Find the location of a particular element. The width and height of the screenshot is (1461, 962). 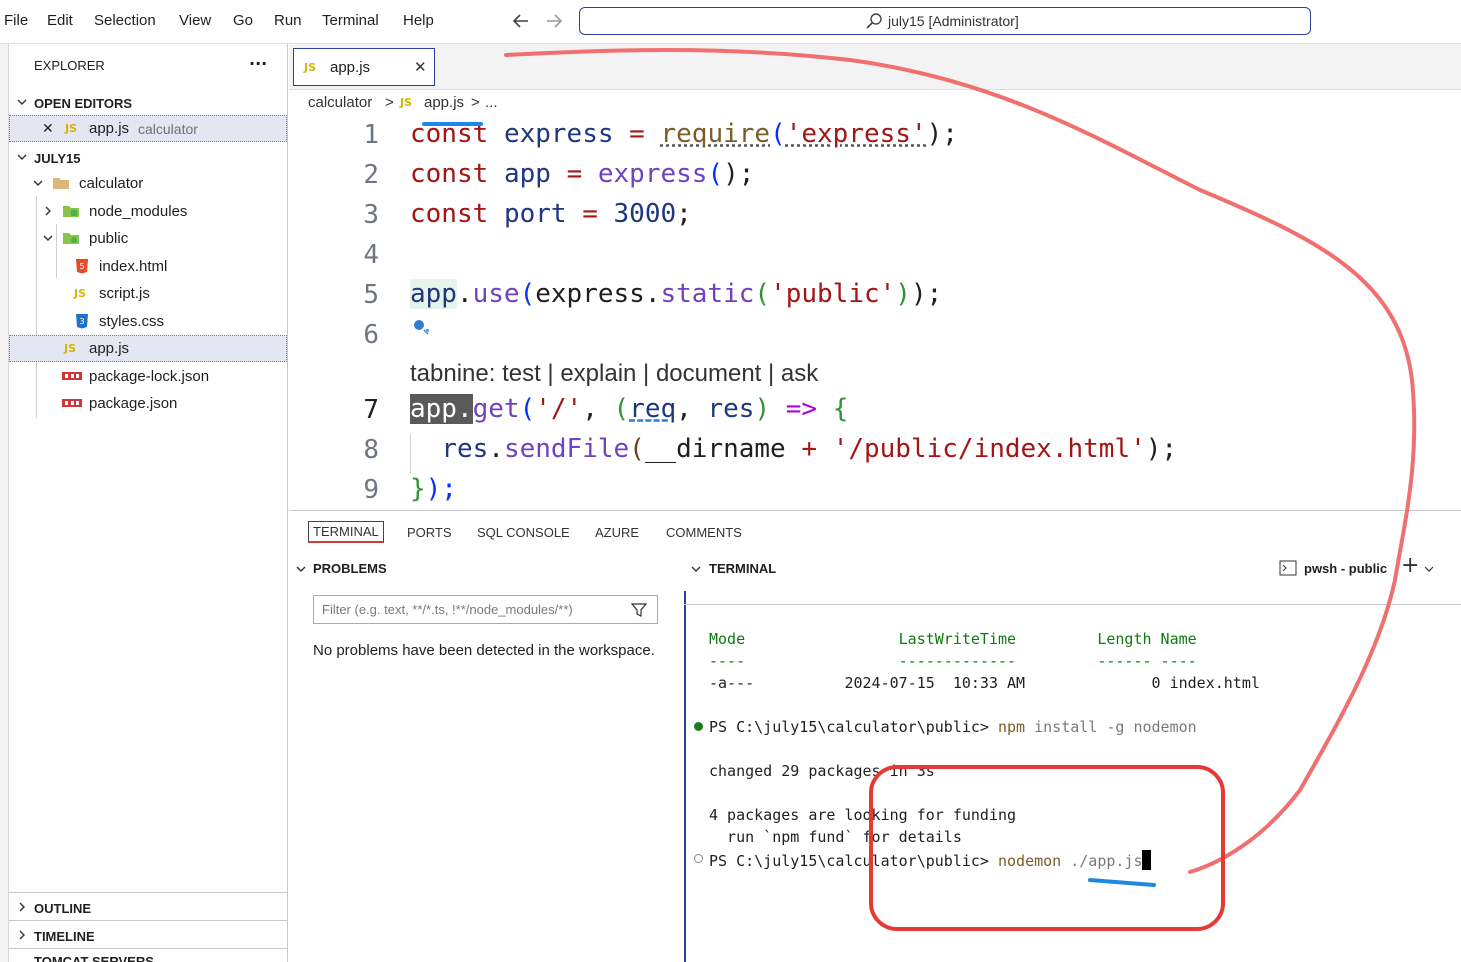

terminal-instance-label: pwsh - public is located at coordinates (1345, 568).